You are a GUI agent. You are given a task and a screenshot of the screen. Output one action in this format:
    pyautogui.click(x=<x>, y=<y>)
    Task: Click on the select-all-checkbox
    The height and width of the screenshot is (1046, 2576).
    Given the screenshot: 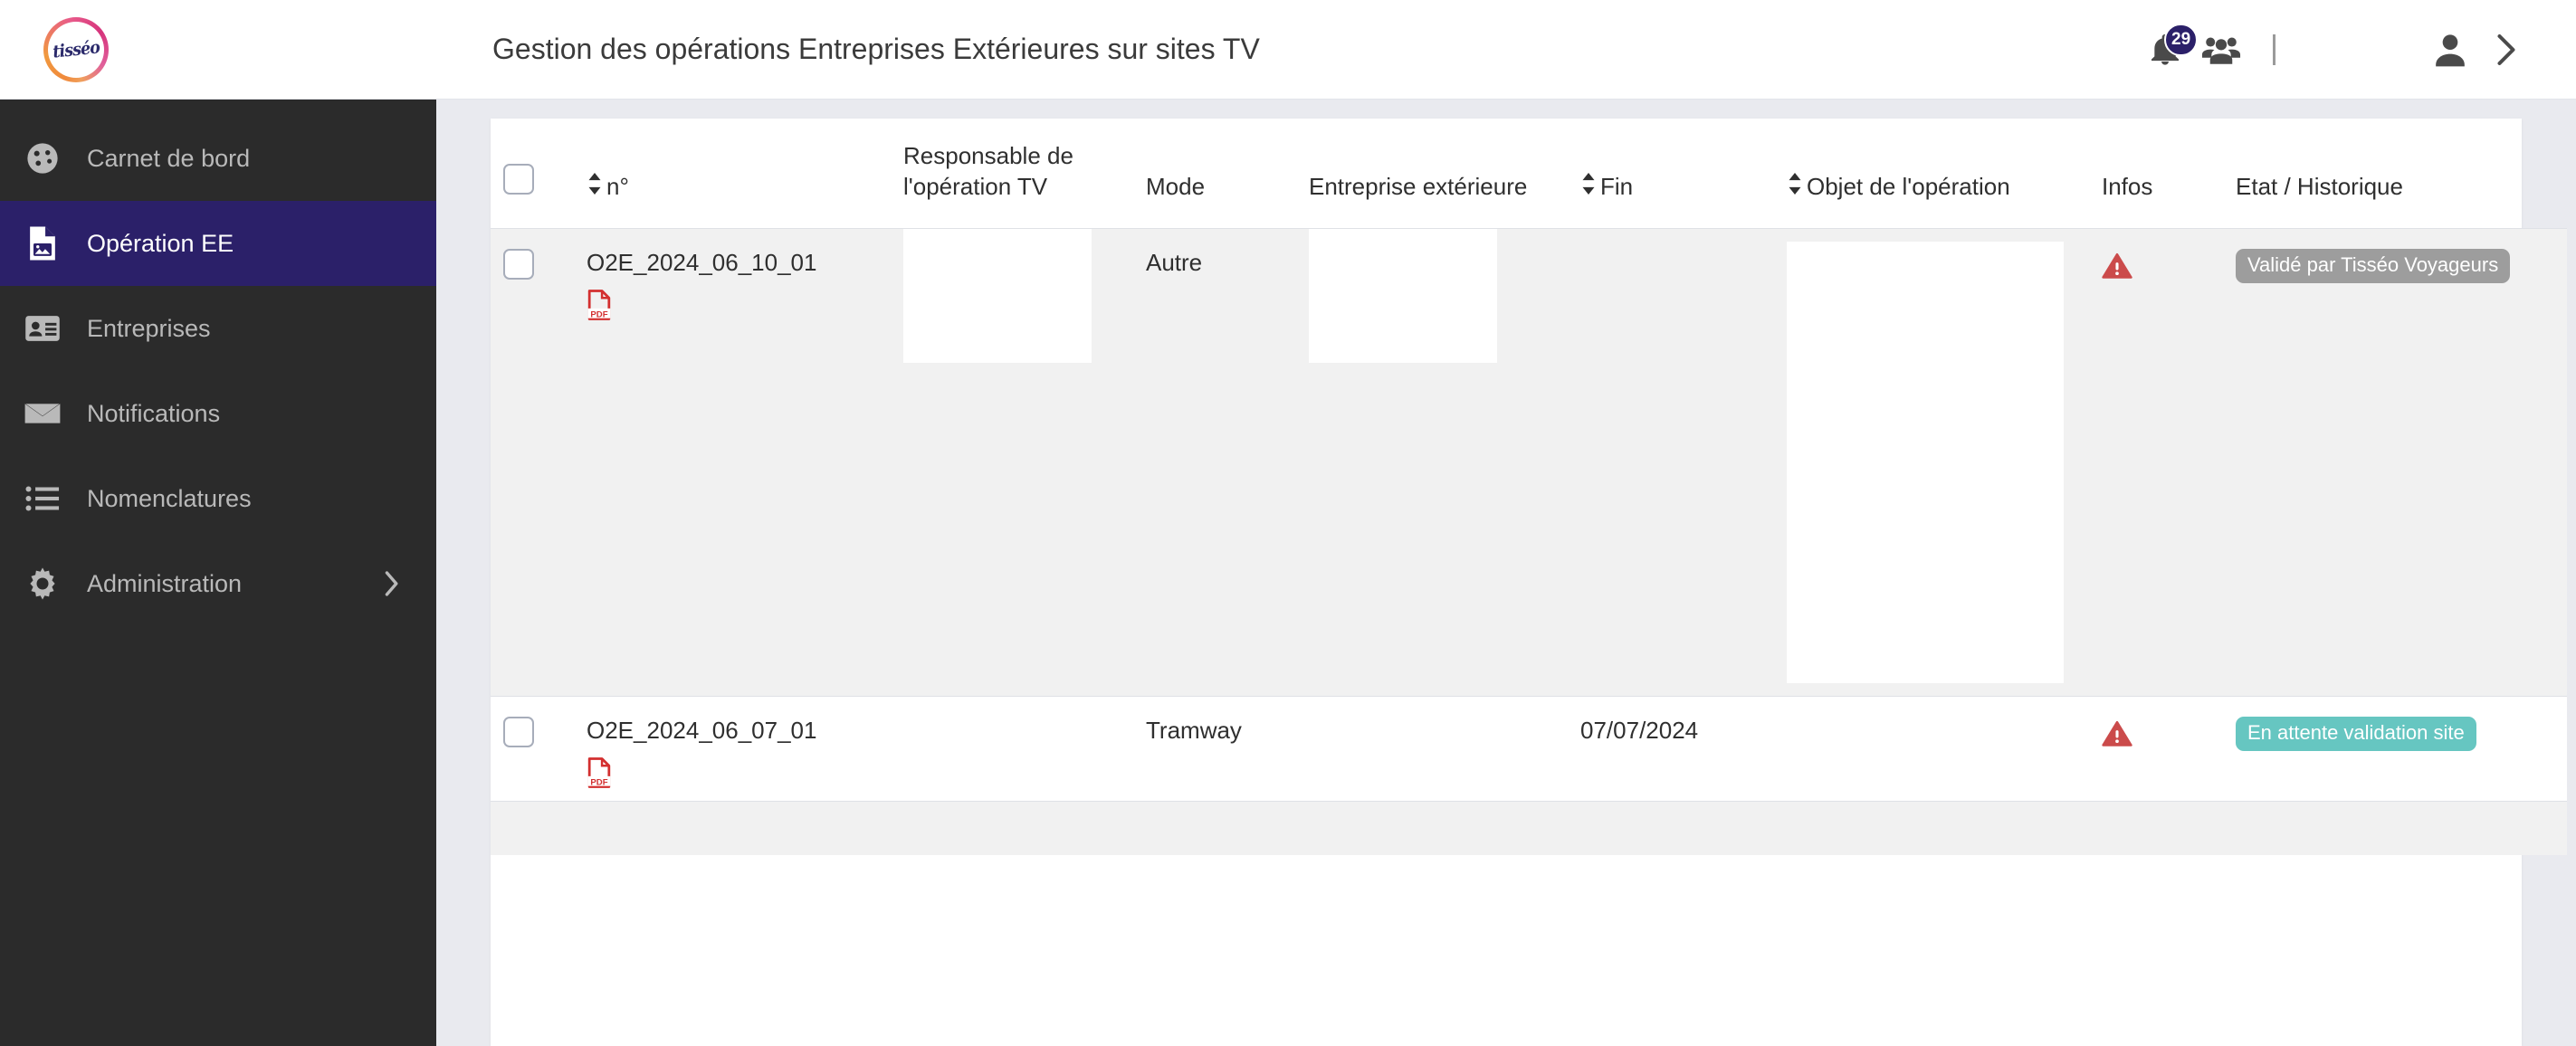 What is the action you would take?
    pyautogui.click(x=519, y=179)
    